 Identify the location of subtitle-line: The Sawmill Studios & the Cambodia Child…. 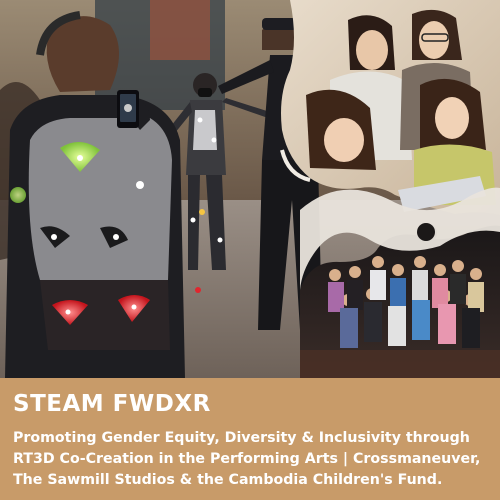
(228, 480).